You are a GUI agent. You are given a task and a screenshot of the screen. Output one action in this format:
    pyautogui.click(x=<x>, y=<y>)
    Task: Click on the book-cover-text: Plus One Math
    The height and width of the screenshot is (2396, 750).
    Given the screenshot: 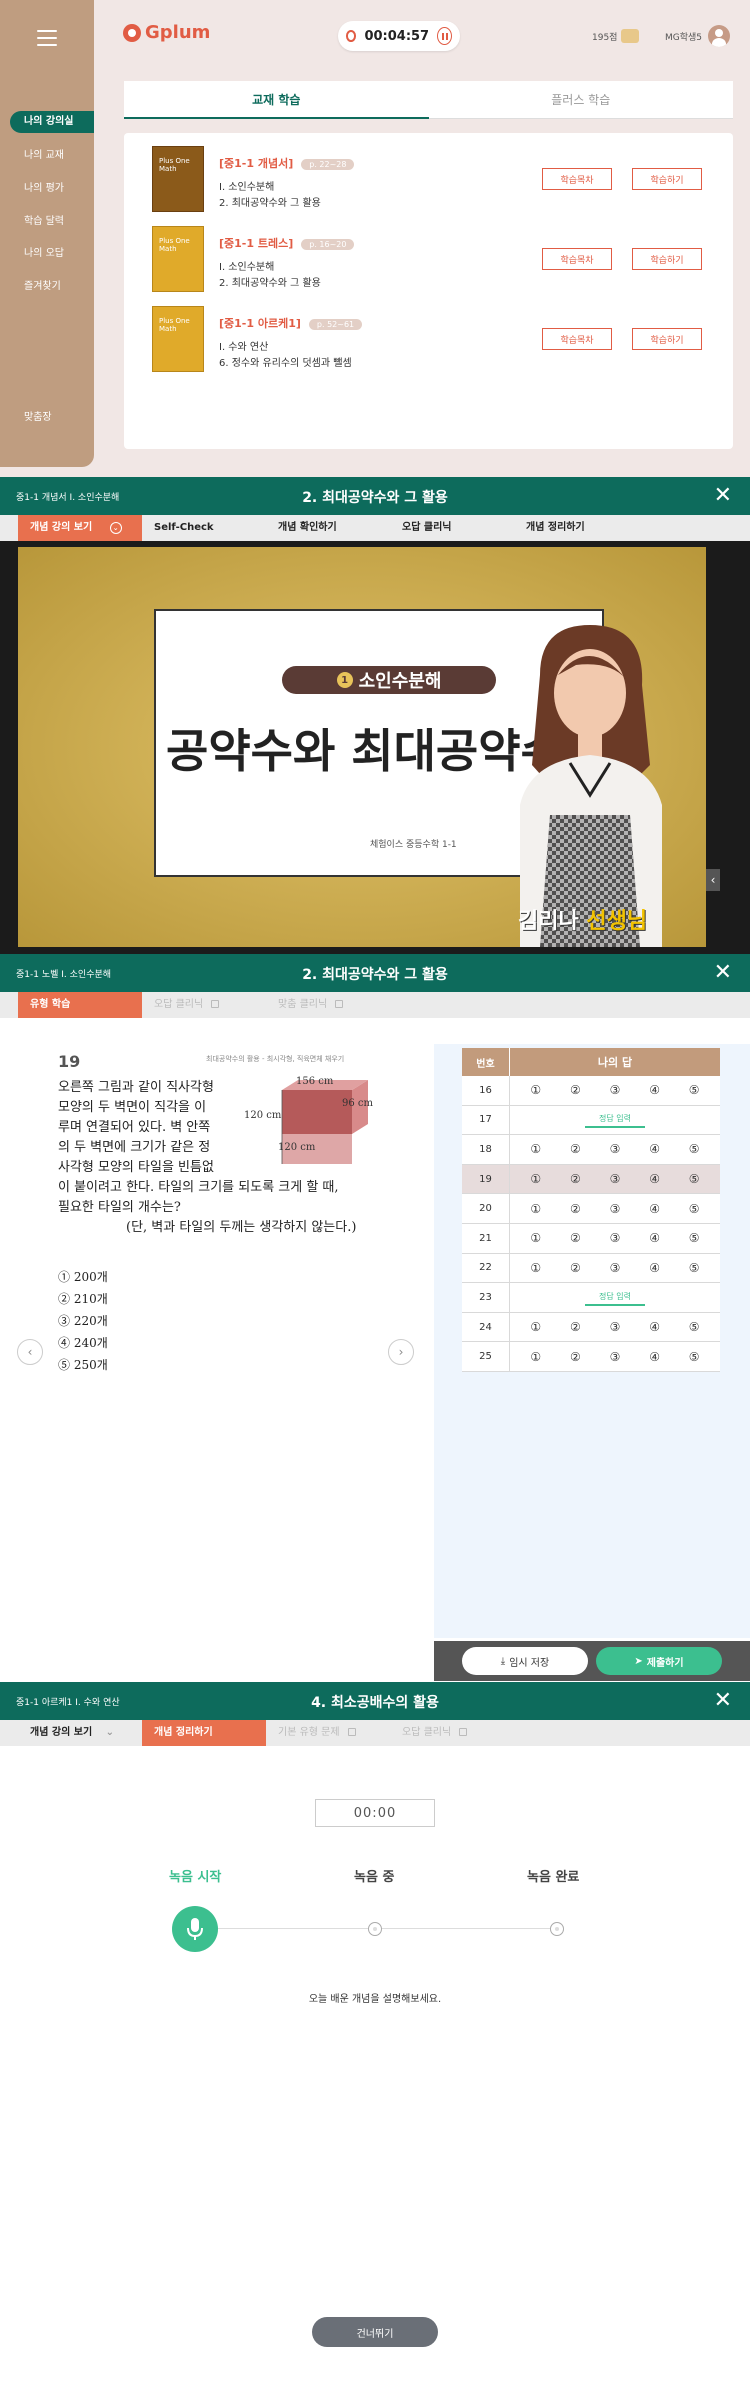 What is the action you would take?
    pyautogui.click(x=174, y=165)
    